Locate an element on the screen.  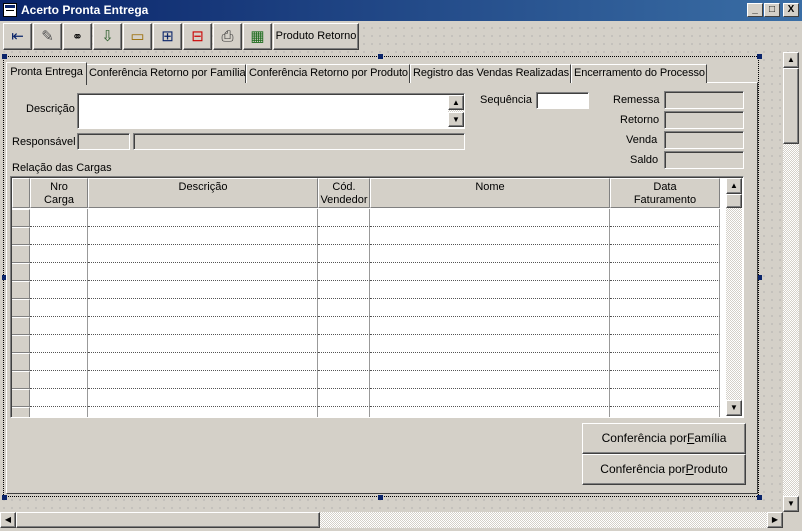
descricao-memo: ▲ ▼ is located at coordinates (271, 111).